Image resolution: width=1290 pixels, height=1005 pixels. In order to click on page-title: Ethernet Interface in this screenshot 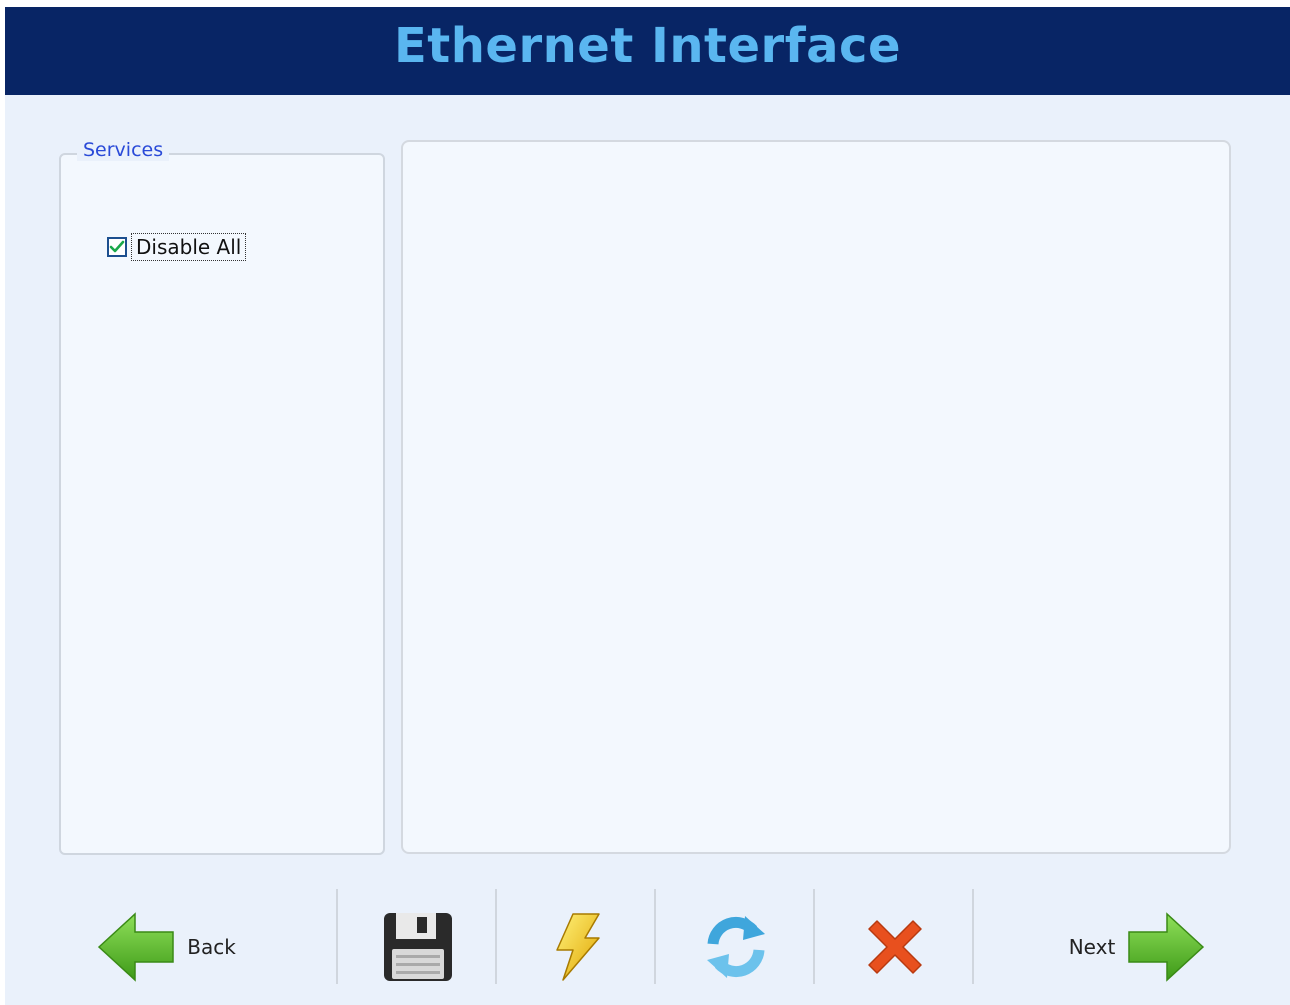, I will do `click(647, 46)`.